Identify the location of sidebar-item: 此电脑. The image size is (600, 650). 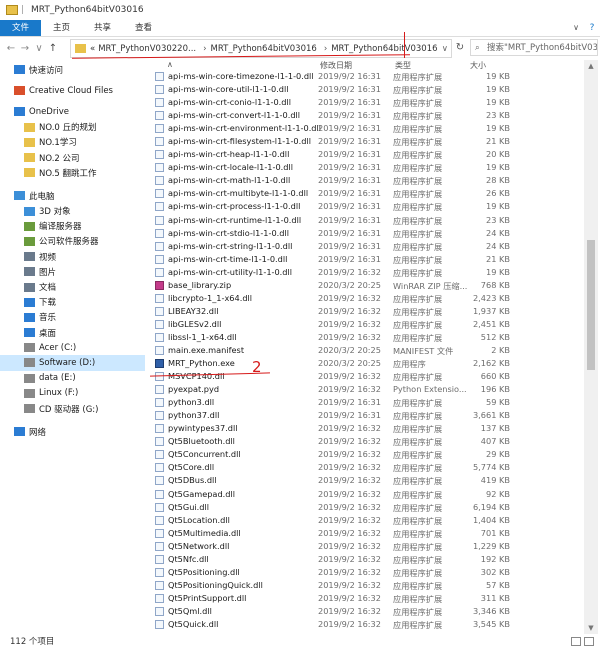
(72, 195).